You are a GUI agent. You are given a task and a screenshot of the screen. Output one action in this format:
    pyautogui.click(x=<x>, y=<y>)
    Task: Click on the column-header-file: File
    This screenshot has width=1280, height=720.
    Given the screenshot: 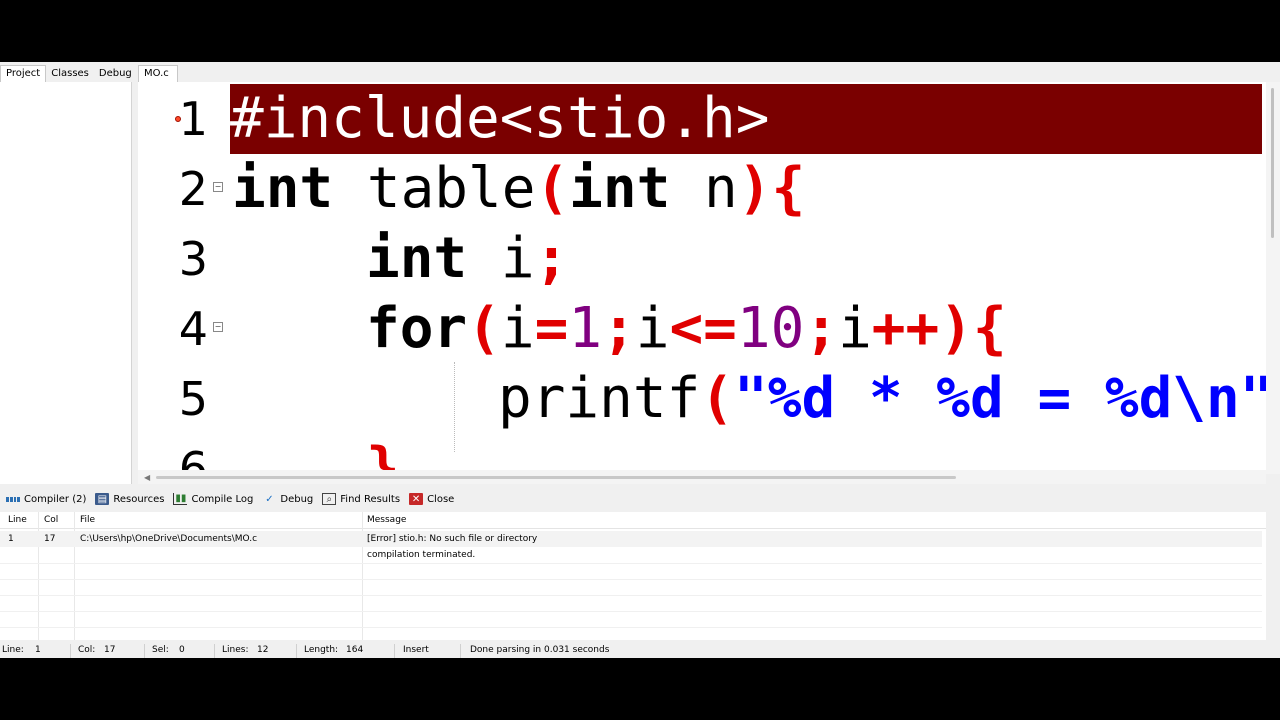 What is the action you would take?
    pyautogui.click(x=83, y=520)
    